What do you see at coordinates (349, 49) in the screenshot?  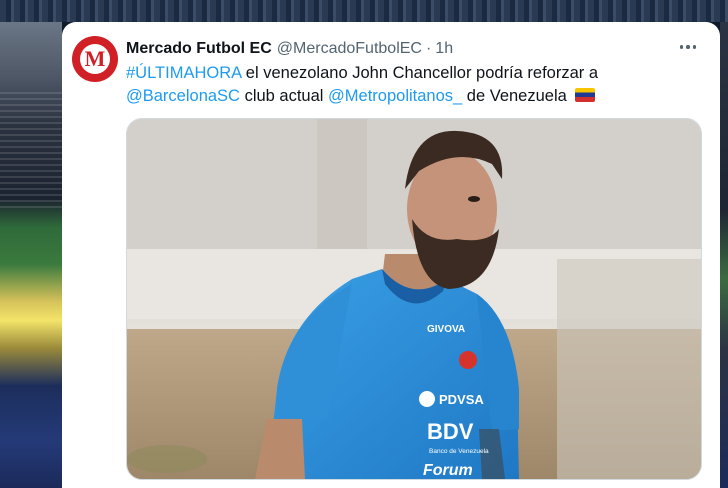 I see `user-handle: @MercadoFutbolEC` at bounding box center [349, 49].